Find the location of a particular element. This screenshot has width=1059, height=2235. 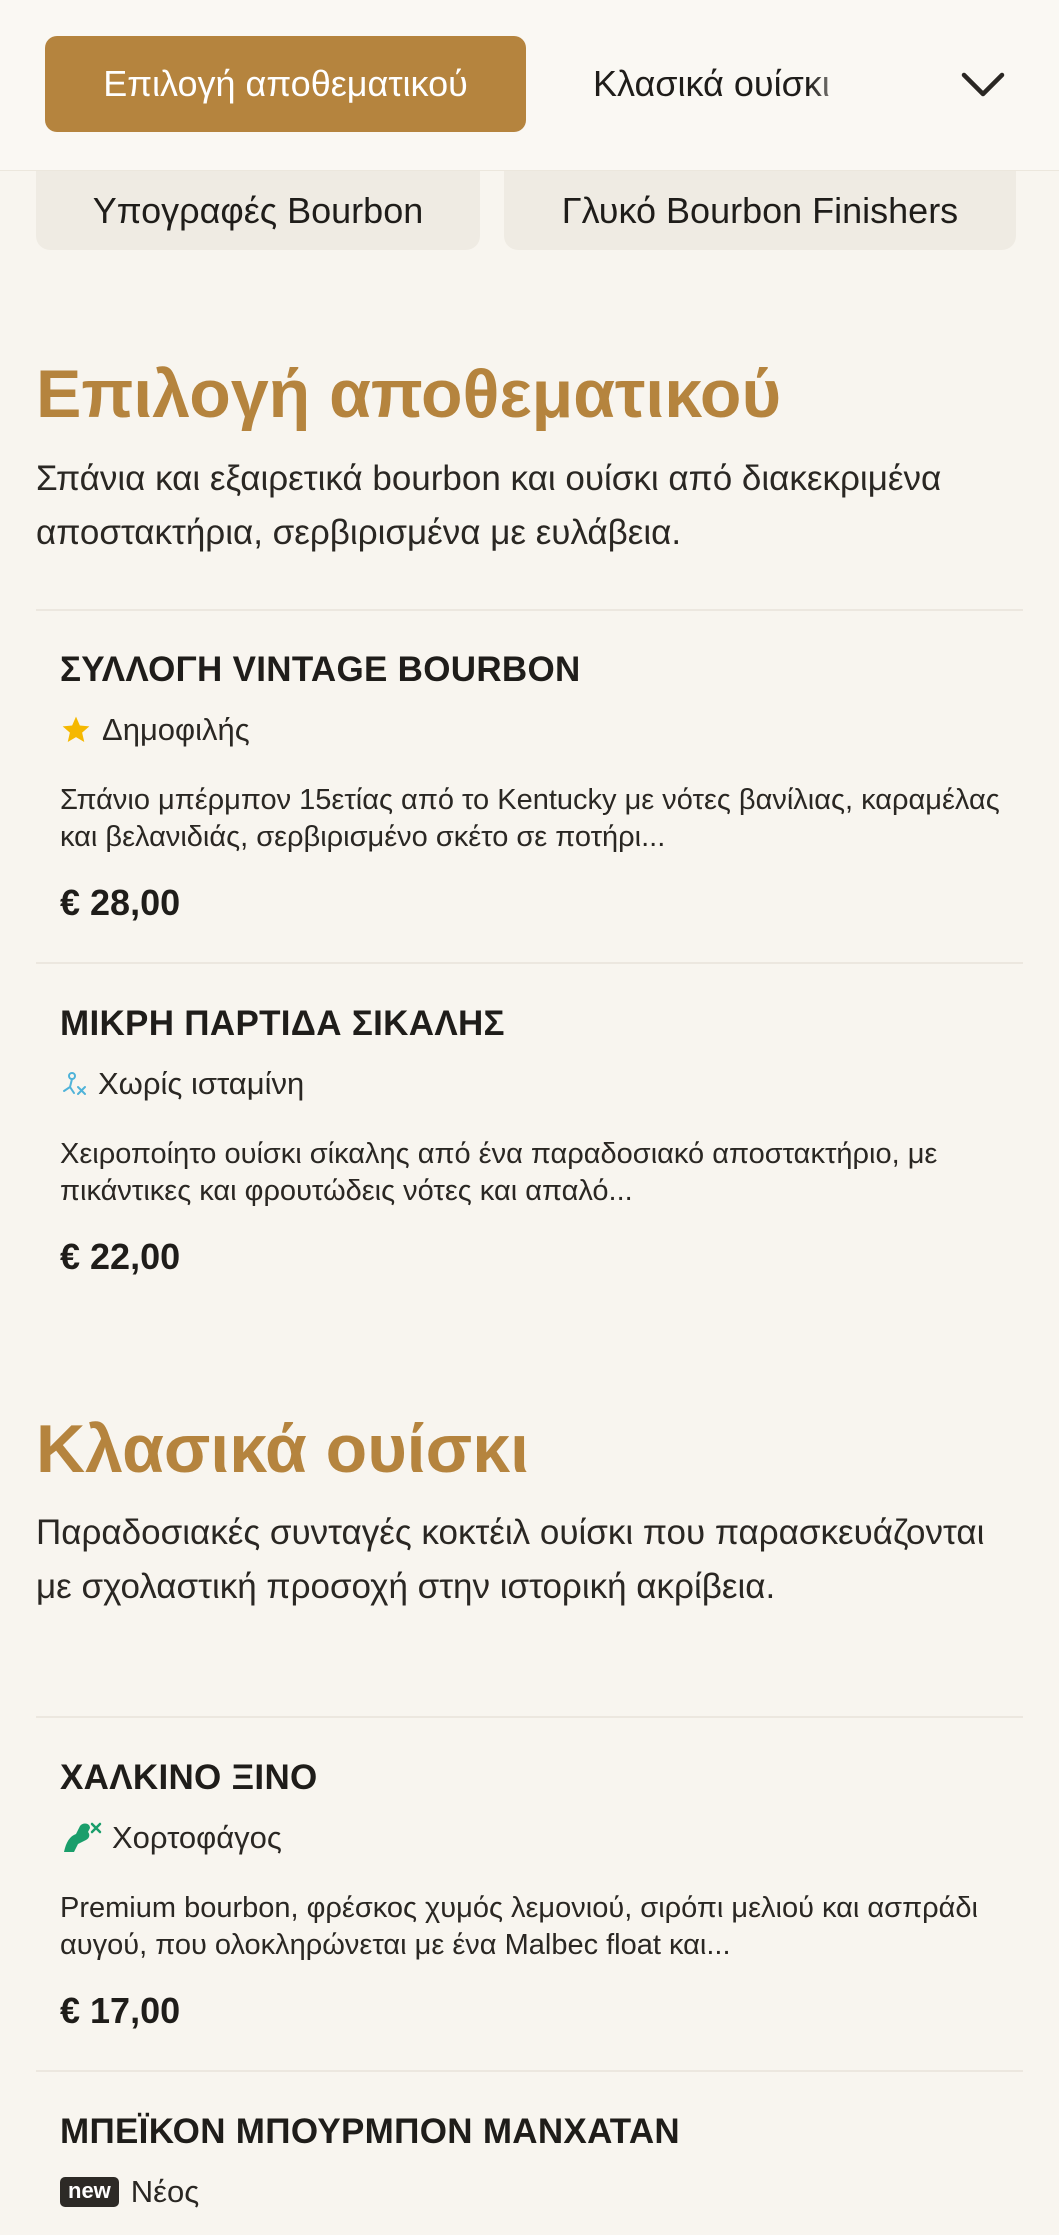

tag-label: Χωρίς ισταμίνη is located at coordinates (201, 1083).